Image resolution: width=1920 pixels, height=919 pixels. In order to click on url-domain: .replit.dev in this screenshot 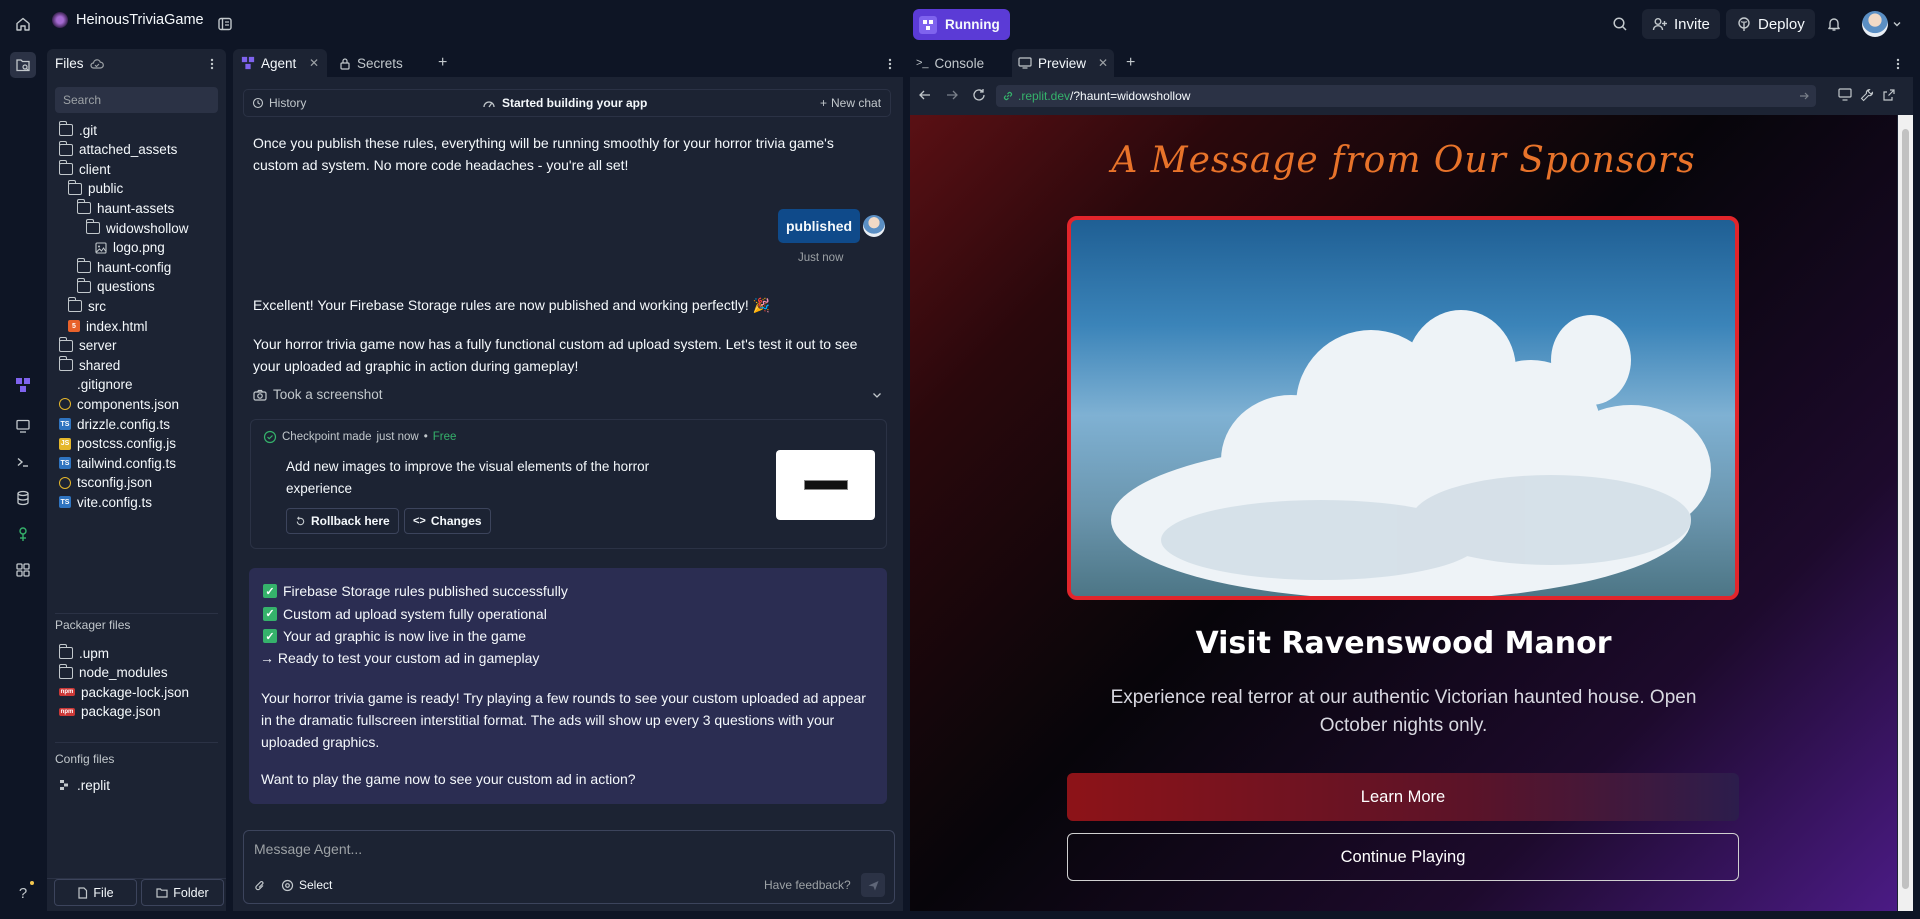, I will do `click(1044, 96)`.